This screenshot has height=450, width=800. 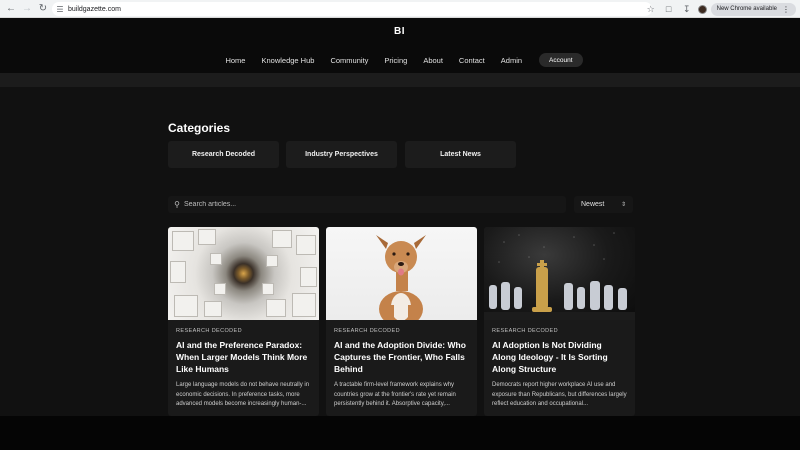 What do you see at coordinates (433, 60) in the screenshot?
I see `nav-about: About` at bounding box center [433, 60].